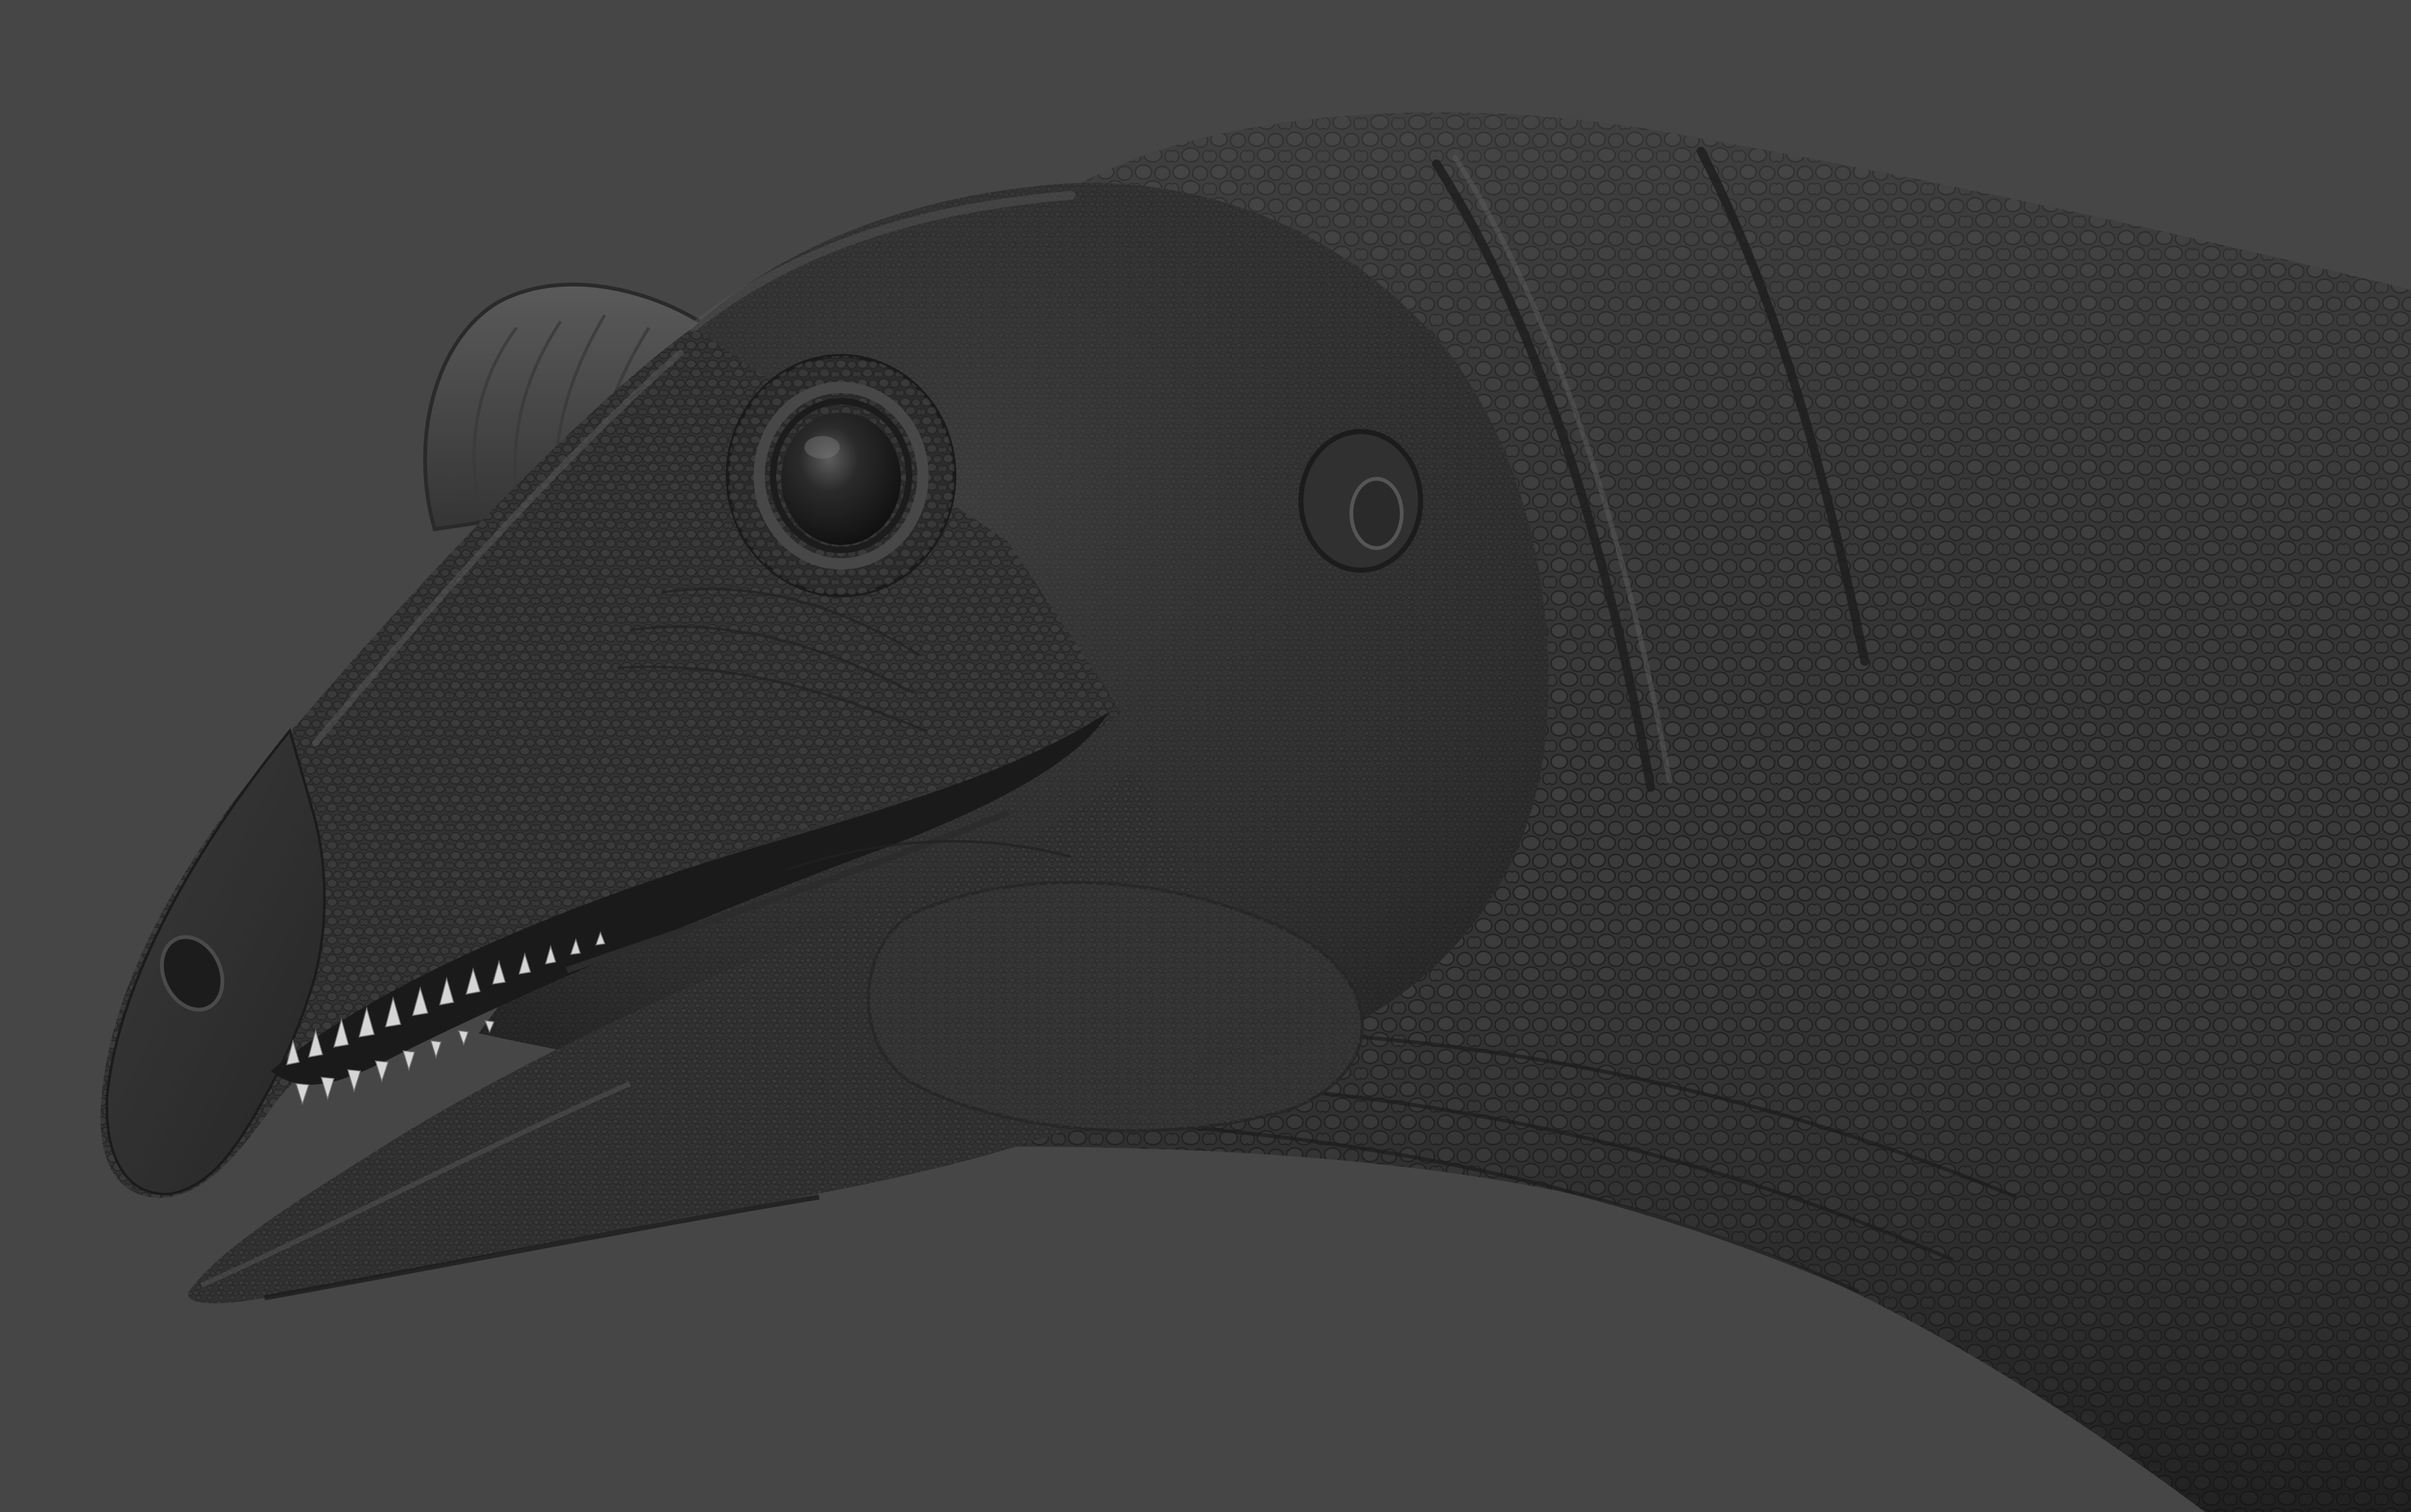 The width and height of the screenshot is (2411, 1512). I want to click on eyeball, so click(841, 479).